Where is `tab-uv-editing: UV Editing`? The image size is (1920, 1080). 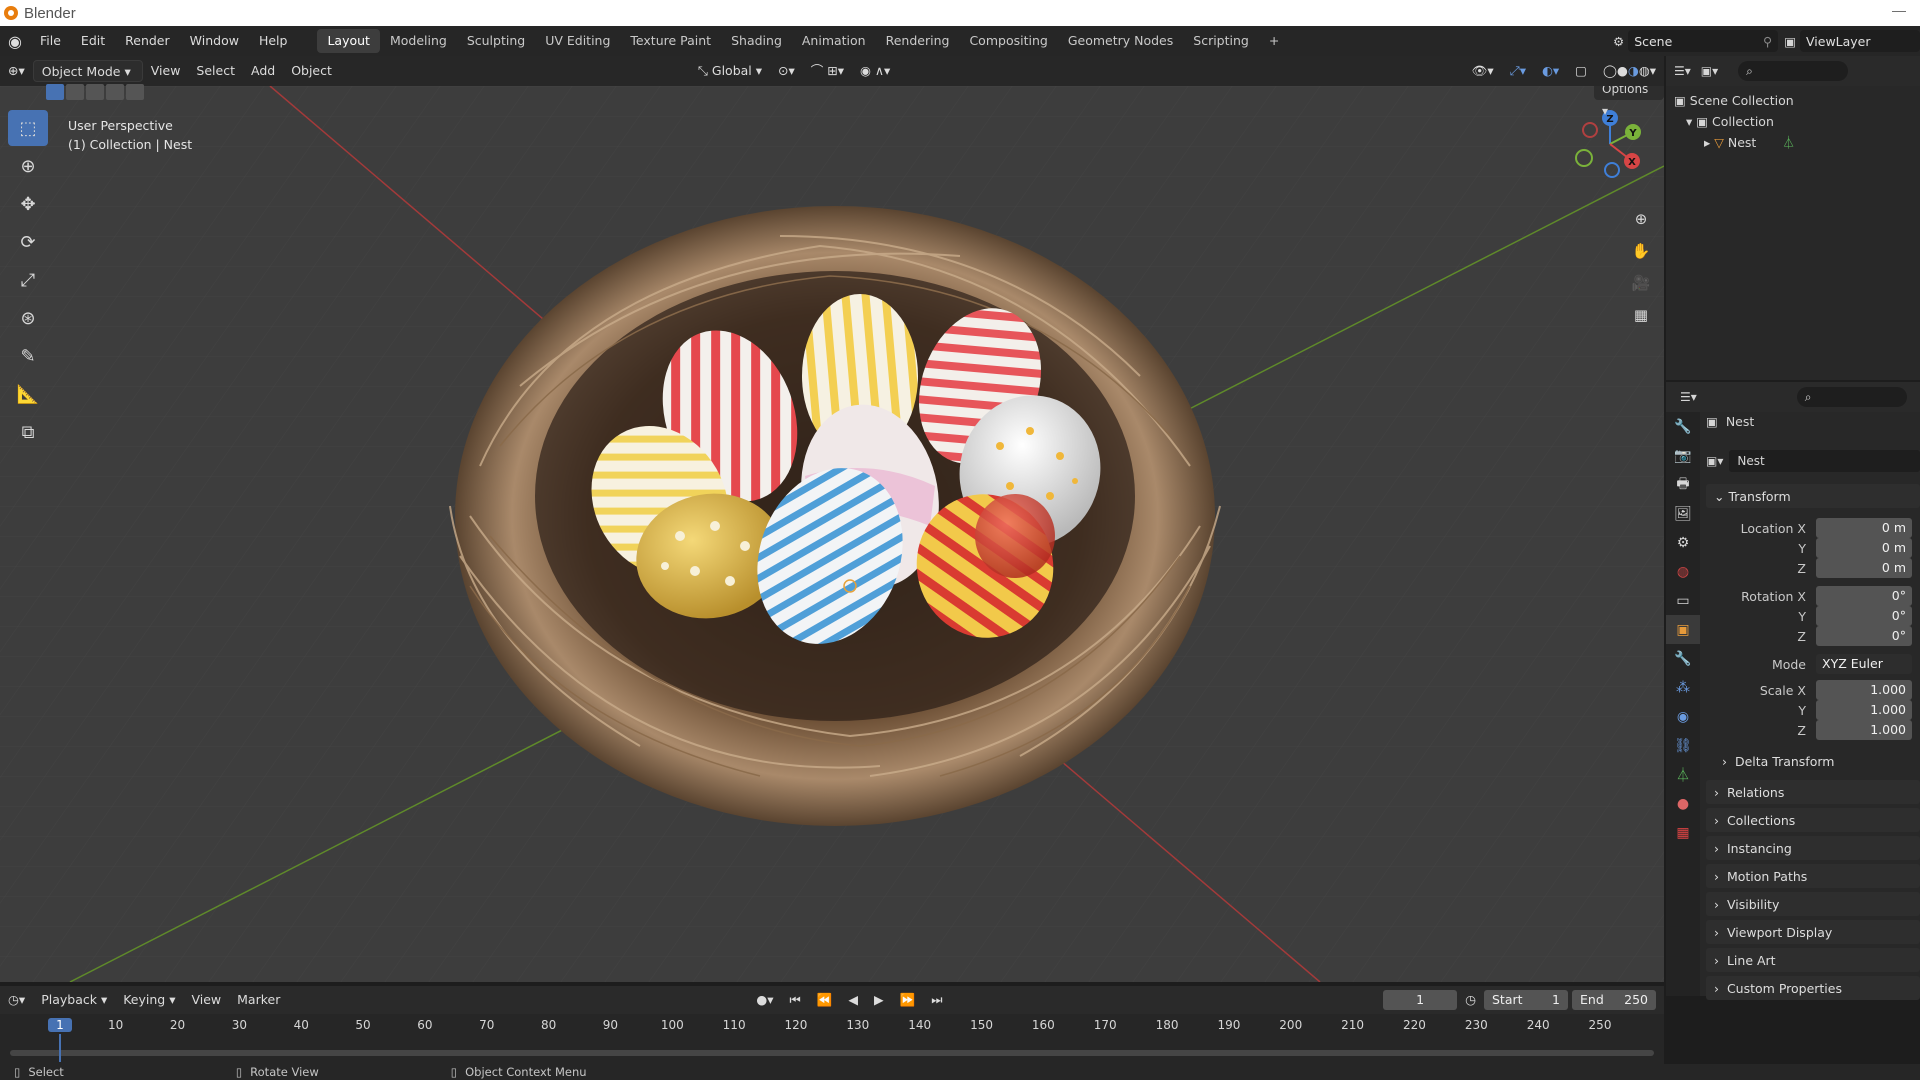
tab-uv-editing: UV Editing is located at coordinates (577, 41).